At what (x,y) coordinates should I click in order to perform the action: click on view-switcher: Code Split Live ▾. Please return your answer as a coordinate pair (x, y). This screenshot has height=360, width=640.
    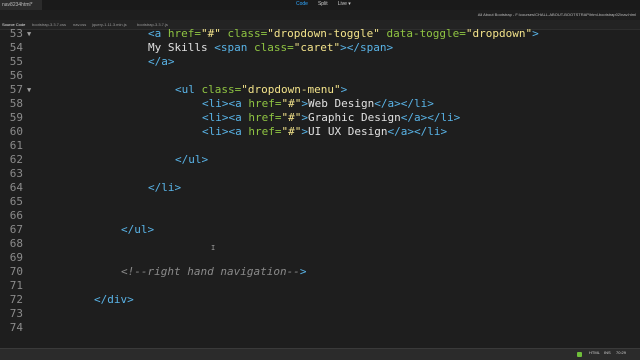
    Looking at the image, I should click on (323, 4).